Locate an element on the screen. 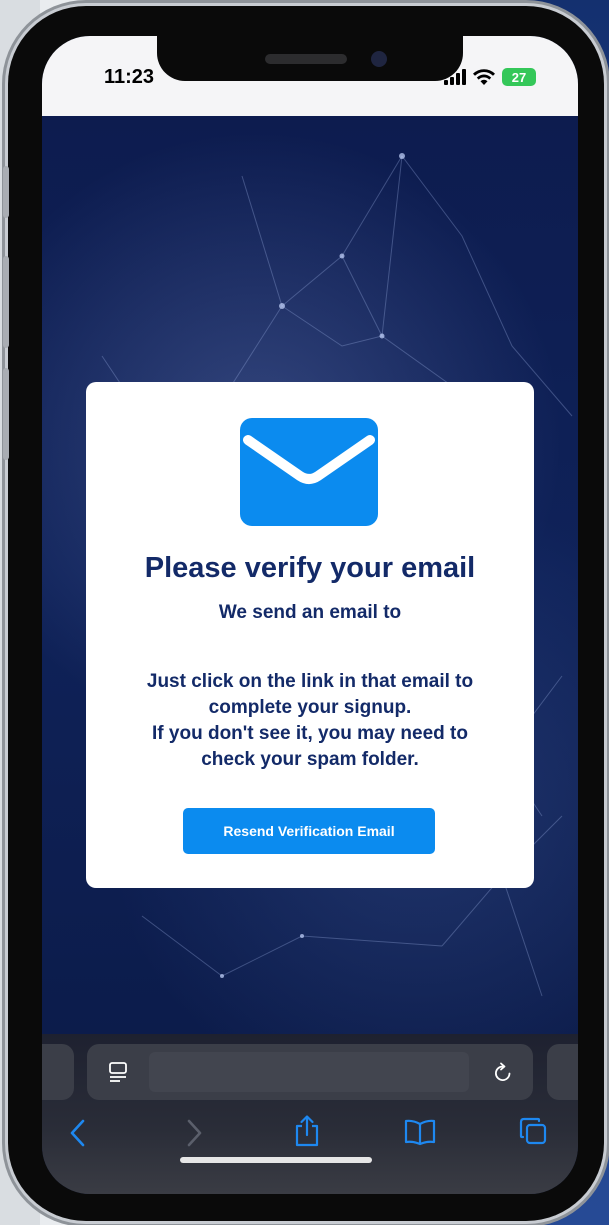 This screenshot has height=1225, width=609. volume-down-button is located at coordinates (6, 414).